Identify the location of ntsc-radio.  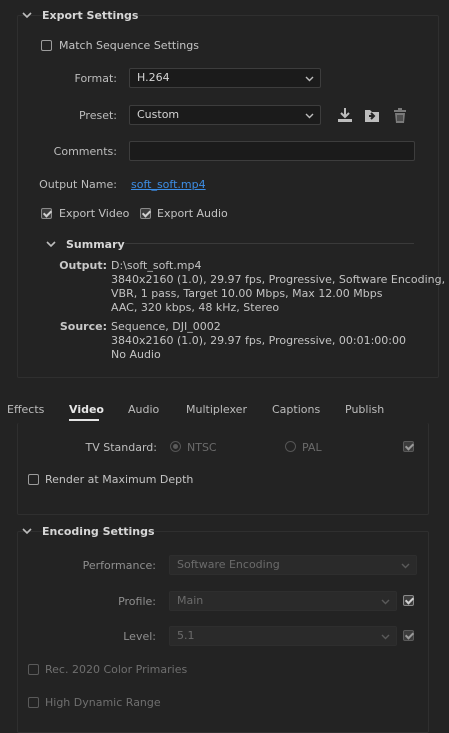
(175, 446).